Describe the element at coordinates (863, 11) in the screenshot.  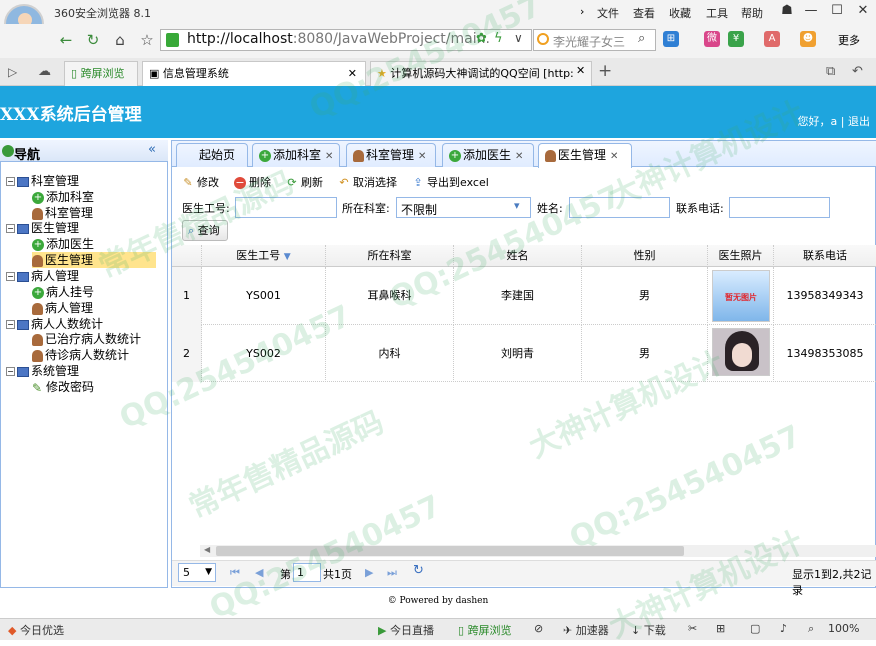
I see `close-window-button: ✕` at that location.